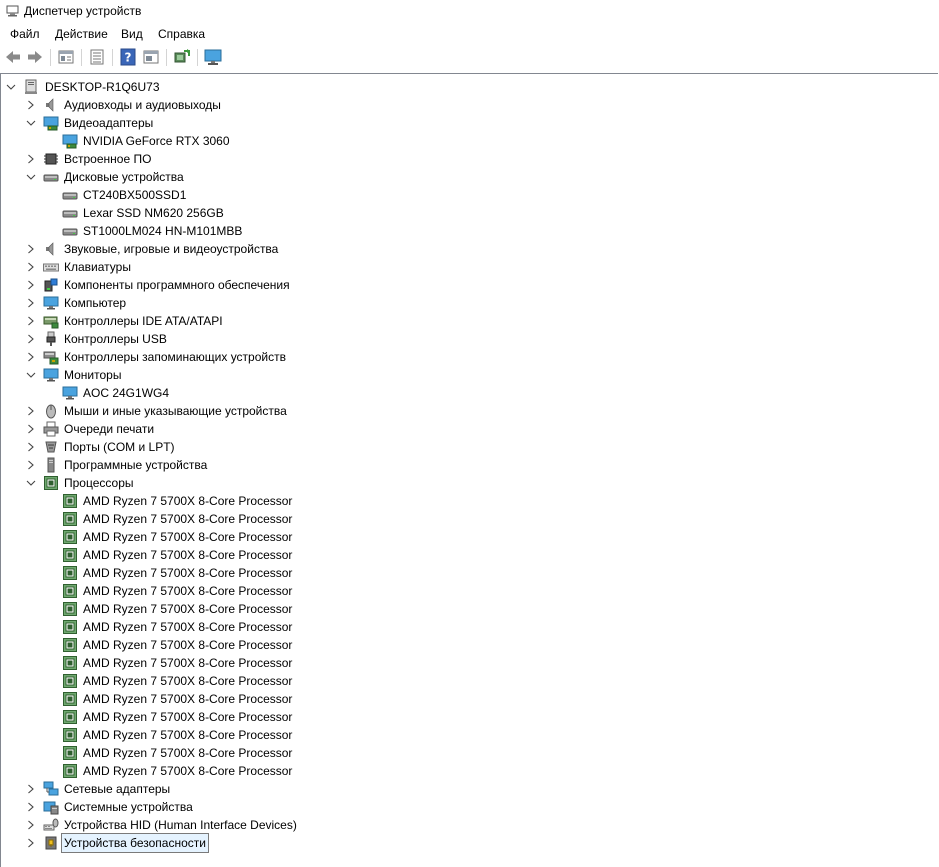 The height and width of the screenshot is (867, 939). I want to click on tree-item-category: DESKTOP-R1Q6U73, so click(466, 87).